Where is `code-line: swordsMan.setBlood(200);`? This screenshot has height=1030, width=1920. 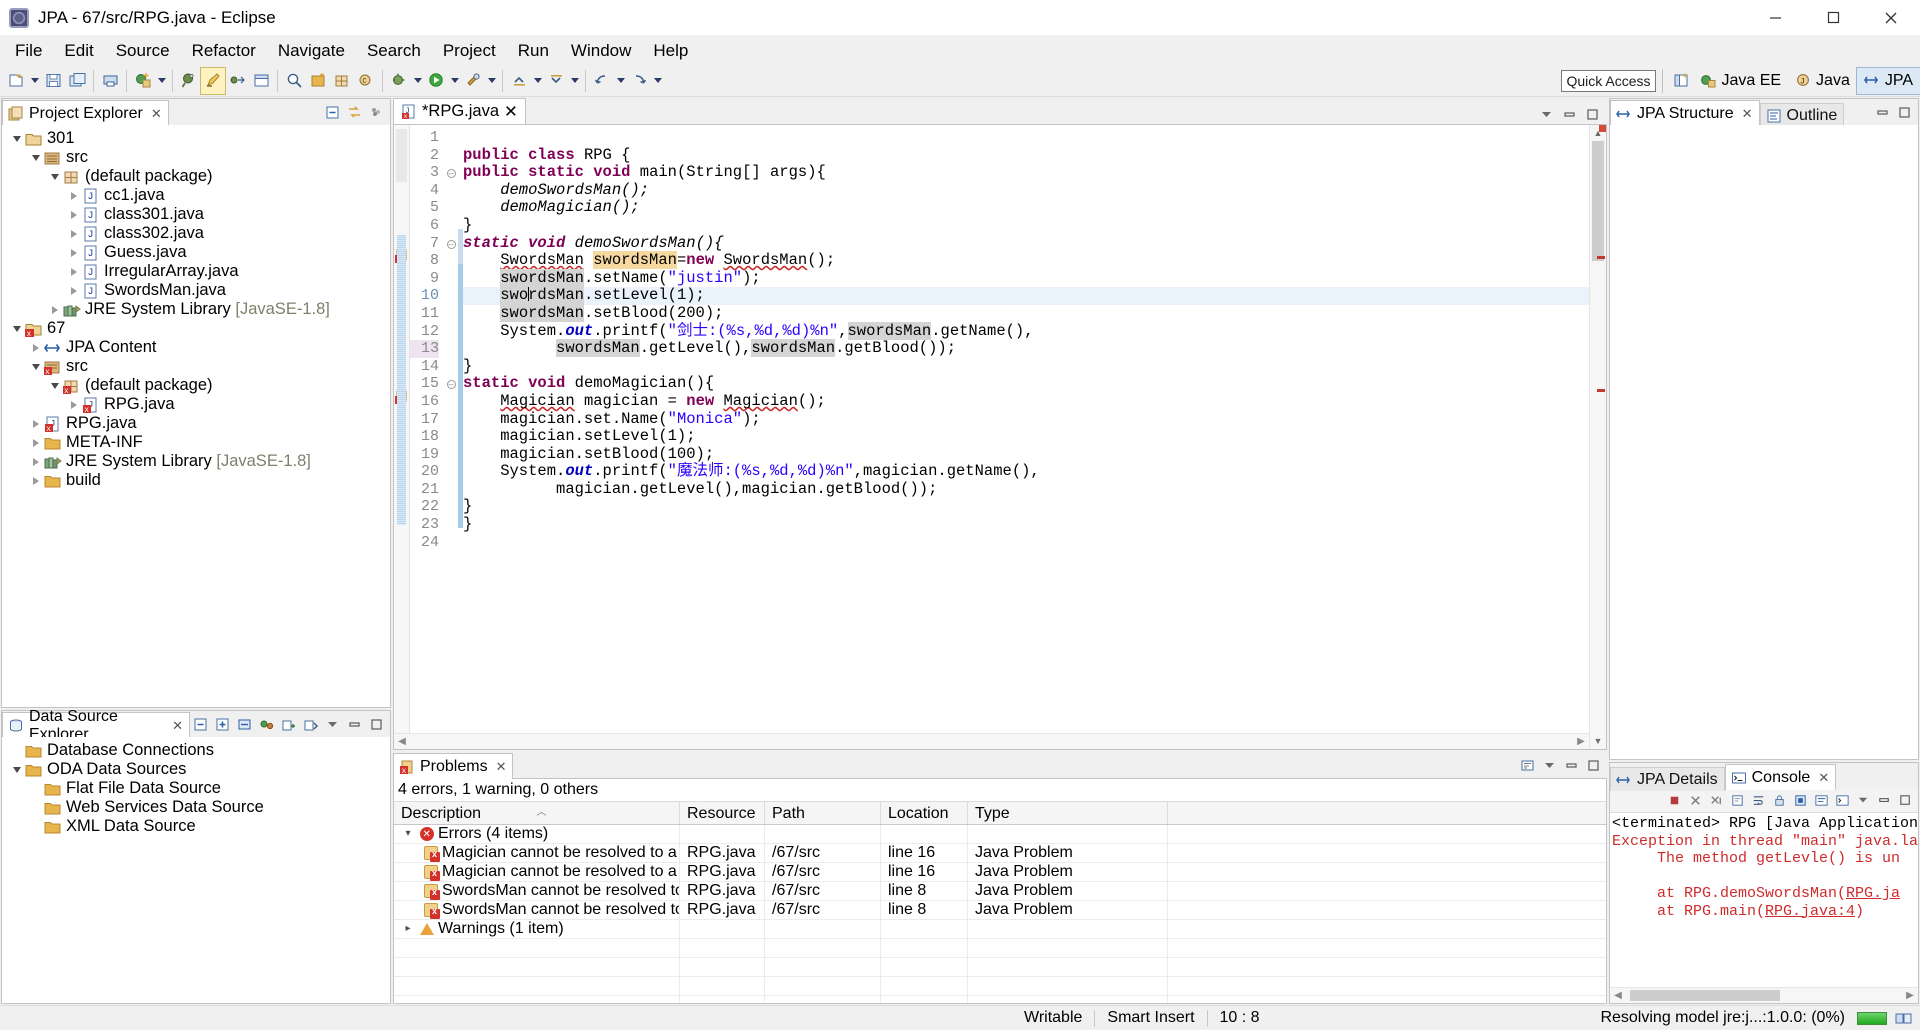
code-line: swordsMan.setBlood(200); is located at coordinates (1026, 313).